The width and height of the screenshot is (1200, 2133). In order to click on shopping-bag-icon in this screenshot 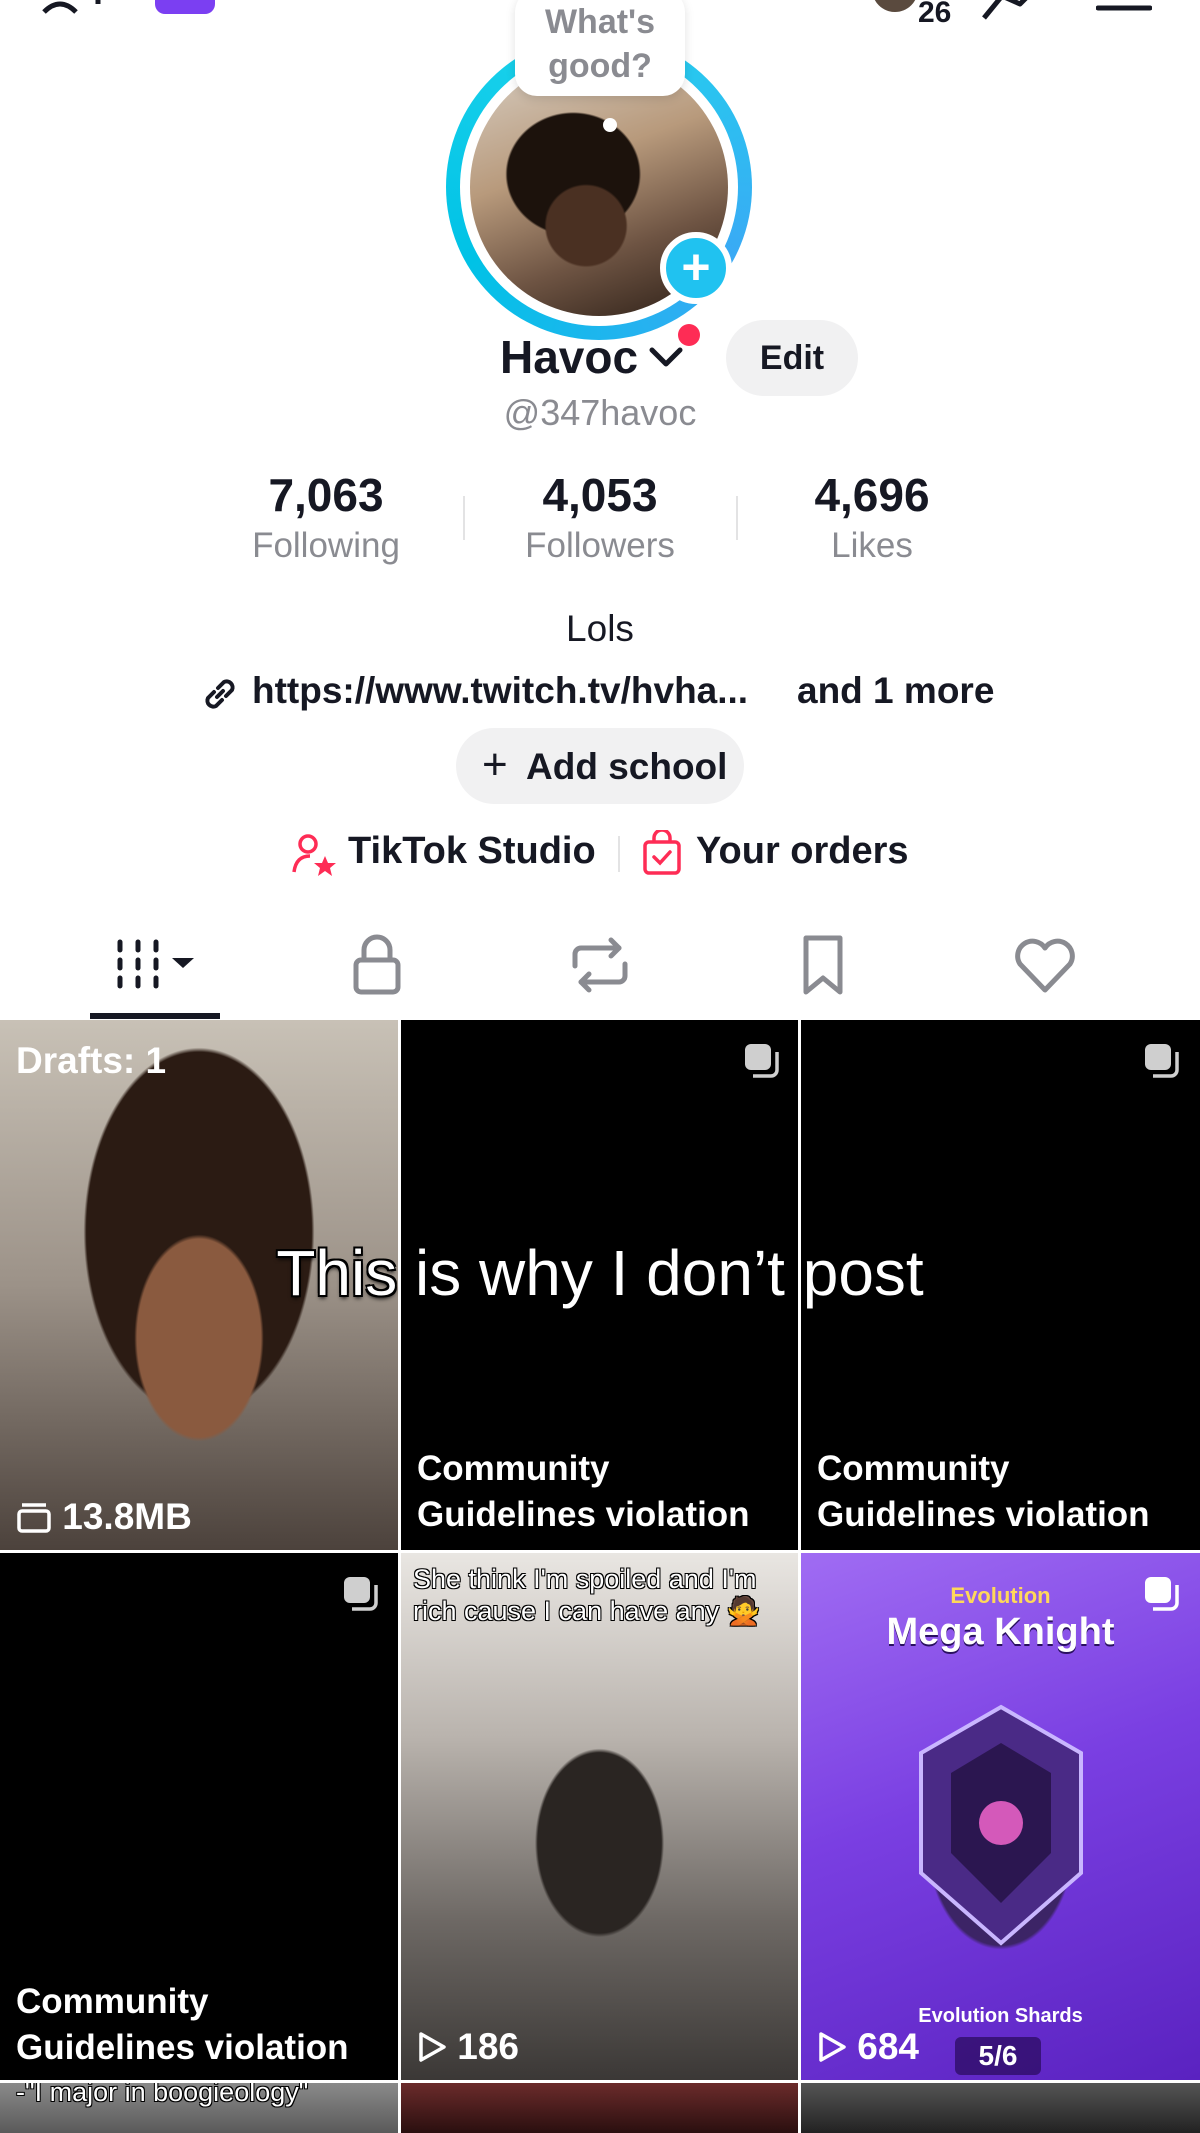, I will do `click(662, 853)`.